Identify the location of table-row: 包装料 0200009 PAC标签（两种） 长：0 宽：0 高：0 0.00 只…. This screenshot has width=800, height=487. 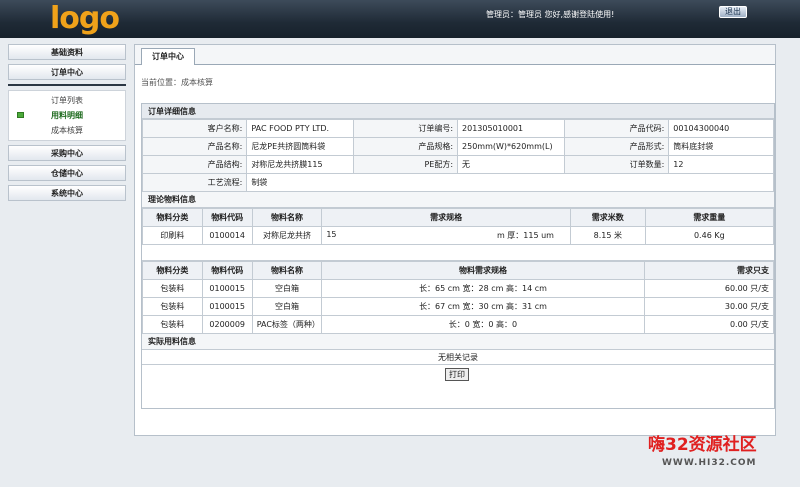
(458, 324).